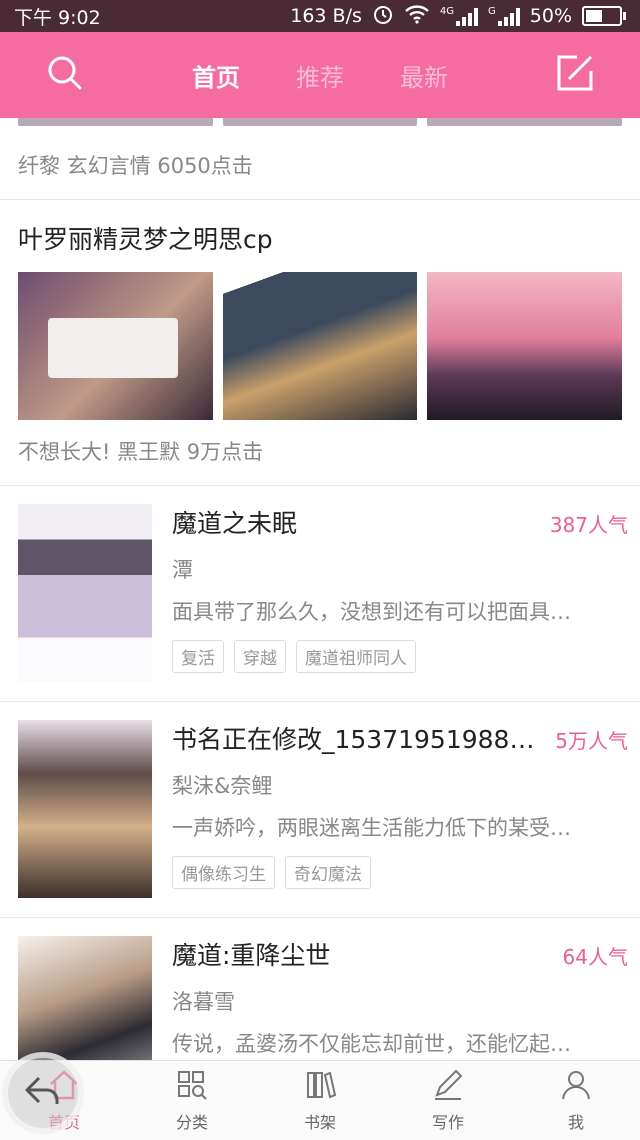 This screenshot has height=1140, width=640. I want to click on nav-label: 书架, so click(319, 1122).